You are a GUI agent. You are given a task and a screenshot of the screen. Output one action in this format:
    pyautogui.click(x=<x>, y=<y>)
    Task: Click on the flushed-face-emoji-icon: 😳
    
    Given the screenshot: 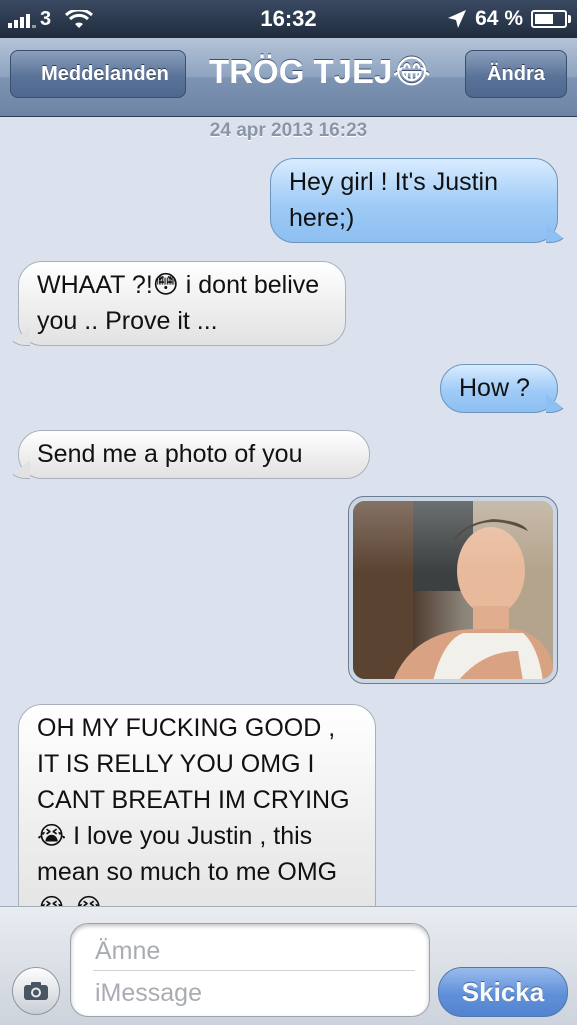 What is the action you would take?
    pyautogui.click(x=165, y=284)
    